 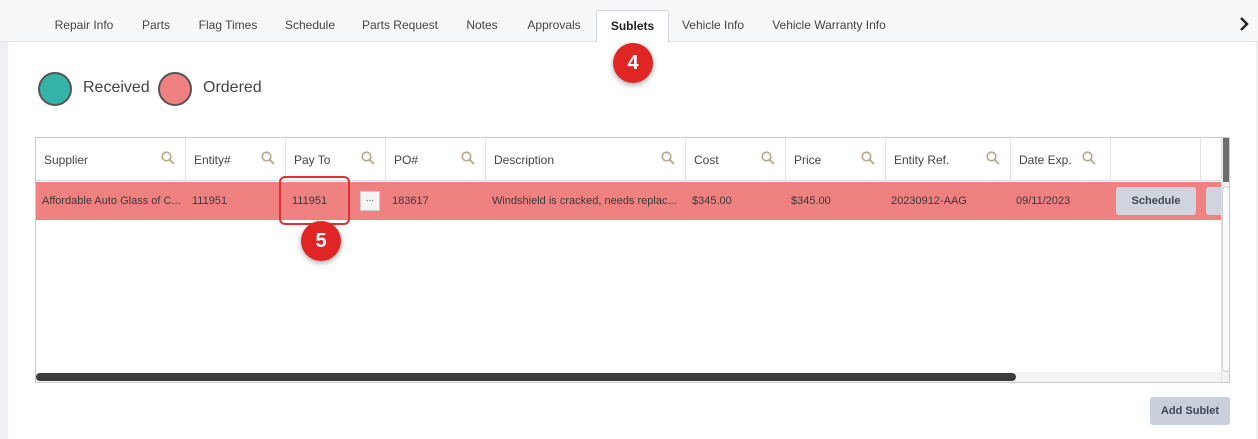 What do you see at coordinates (236, 159) in the screenshot?
I see `column-entity: Entity#` at bounding box center [236, 159].